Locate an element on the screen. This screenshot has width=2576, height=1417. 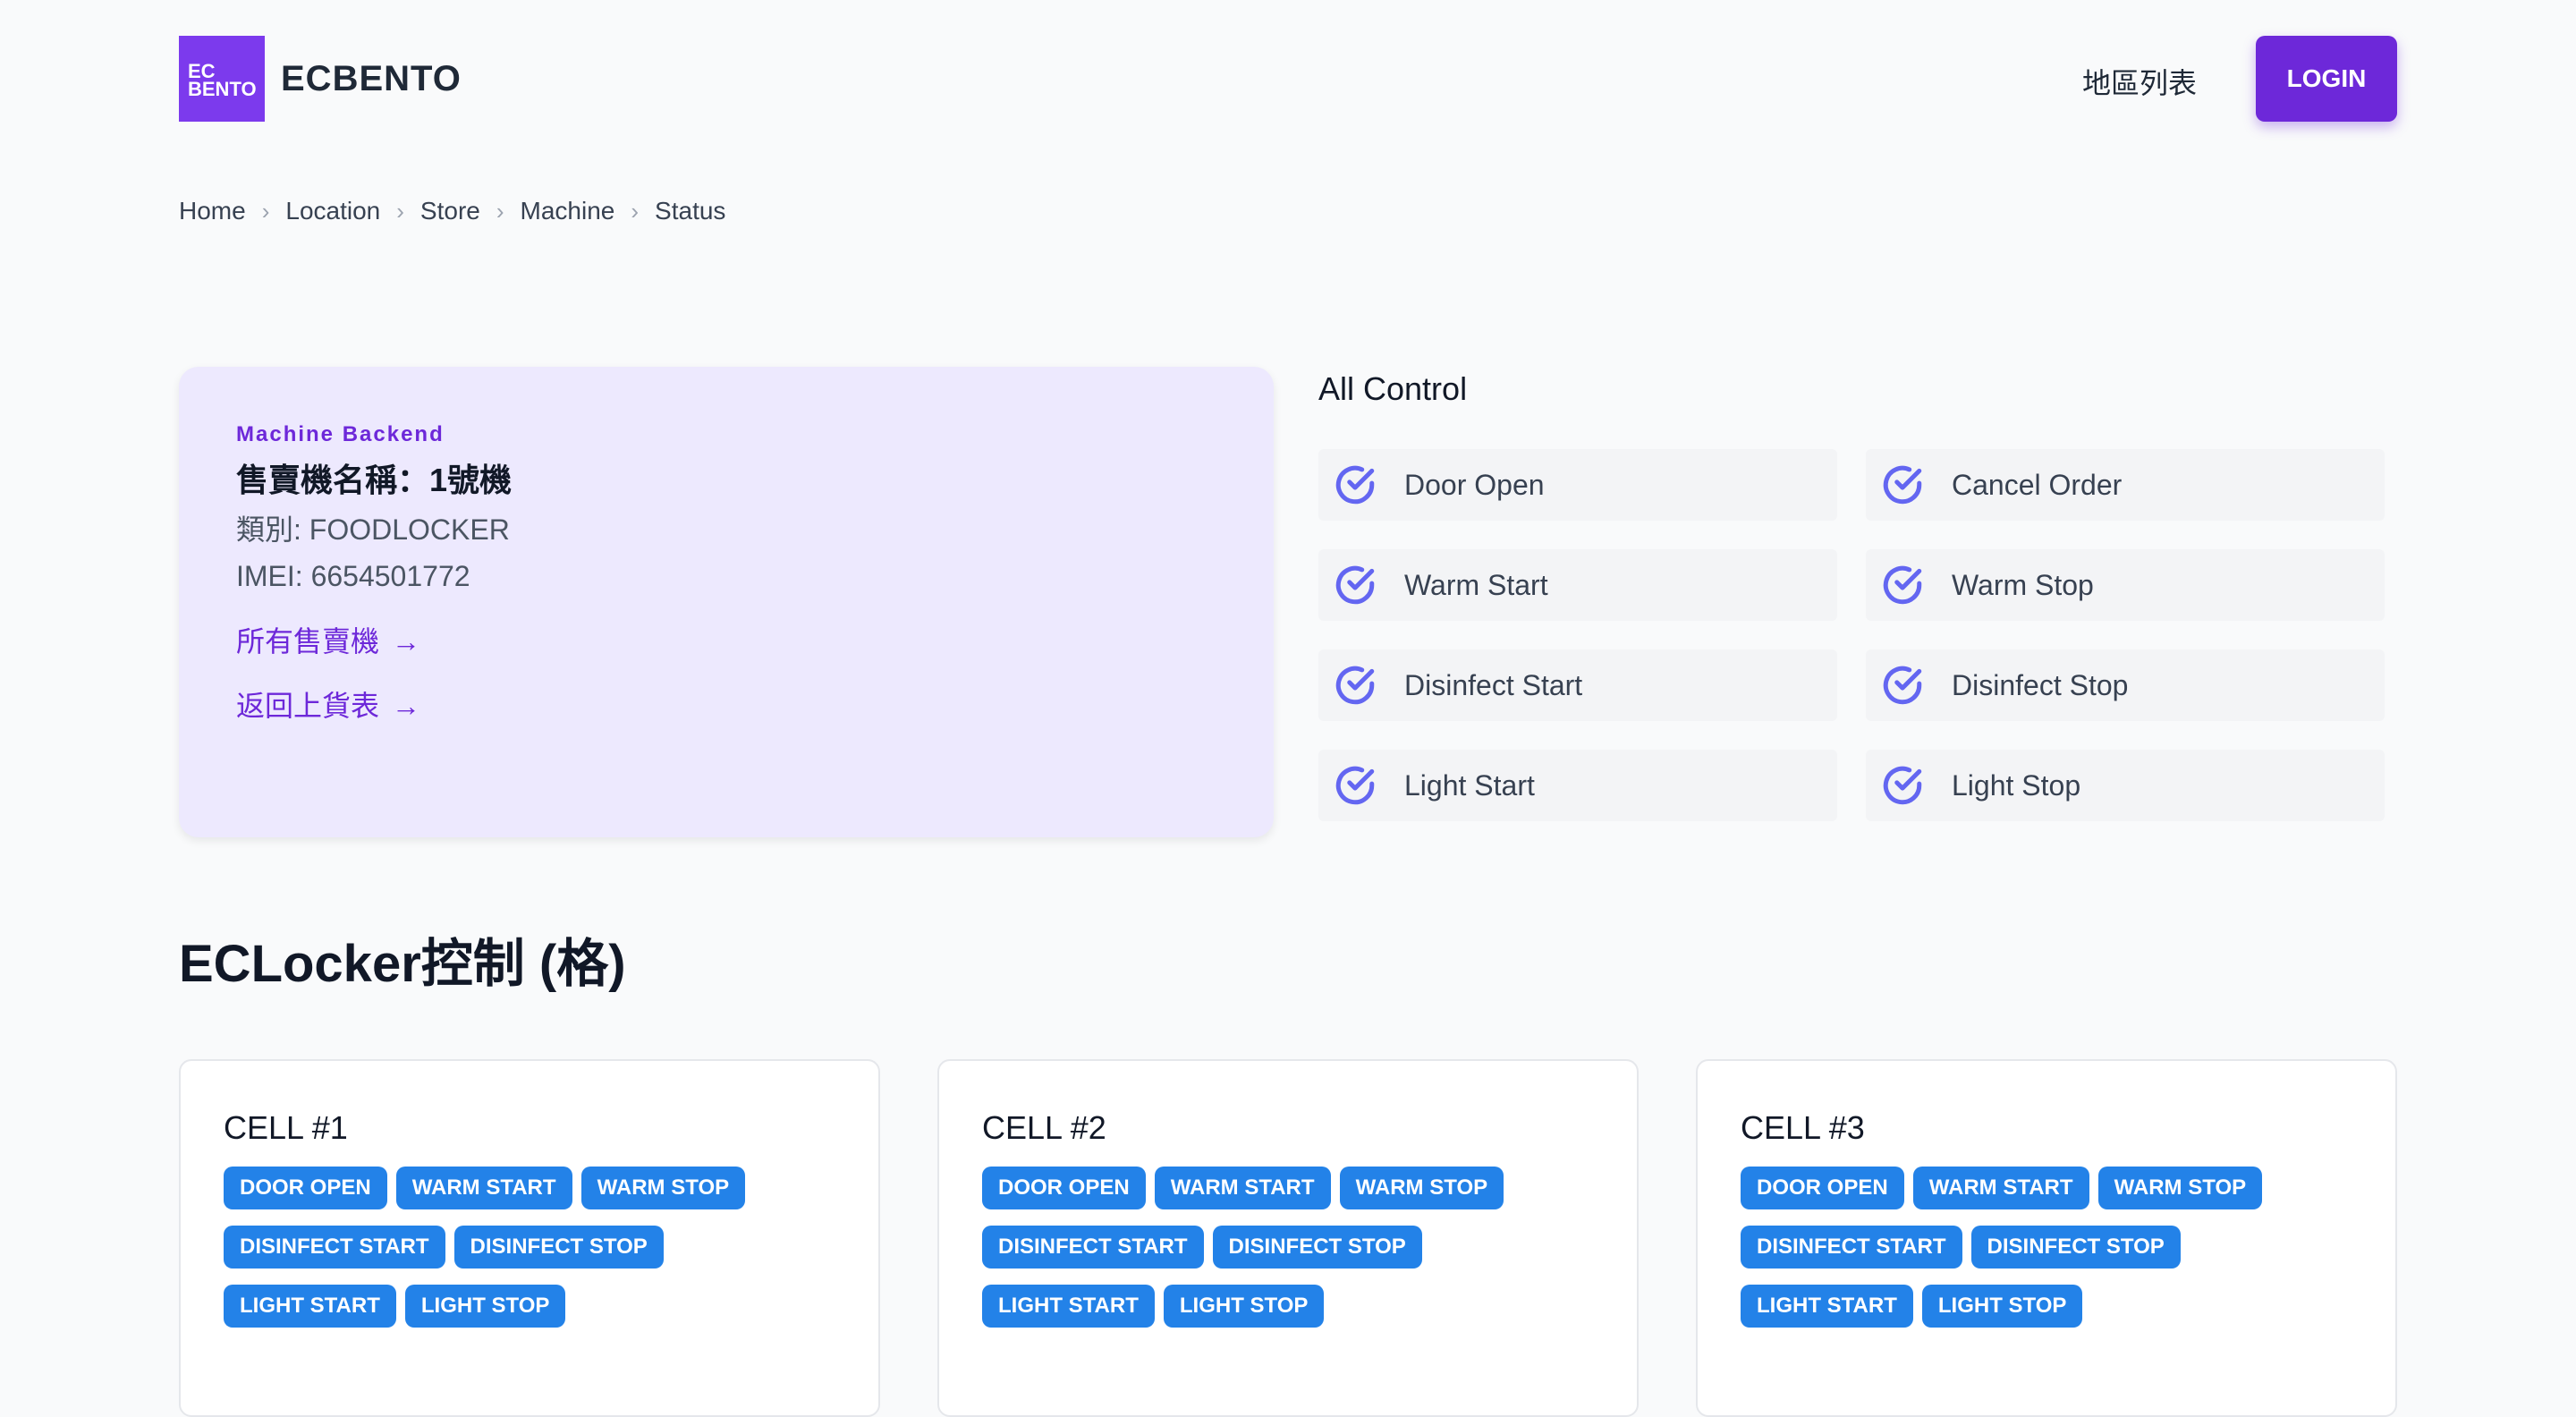
light-start-label: Light Start is located at coordinates (1469, 785).